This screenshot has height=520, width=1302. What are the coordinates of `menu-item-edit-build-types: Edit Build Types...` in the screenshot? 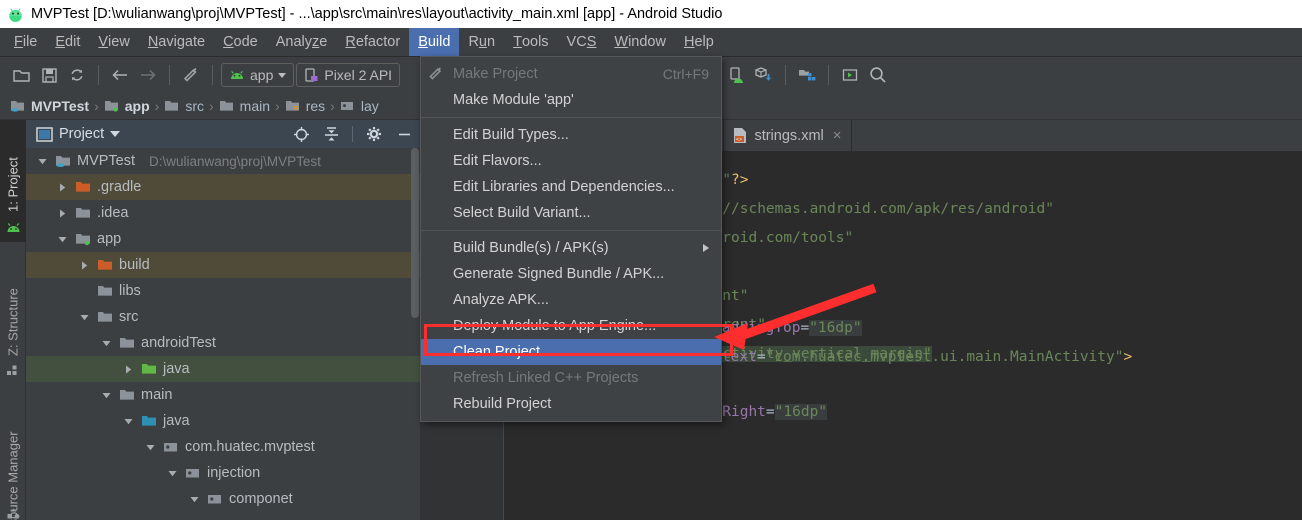 It's located at (571, 135).